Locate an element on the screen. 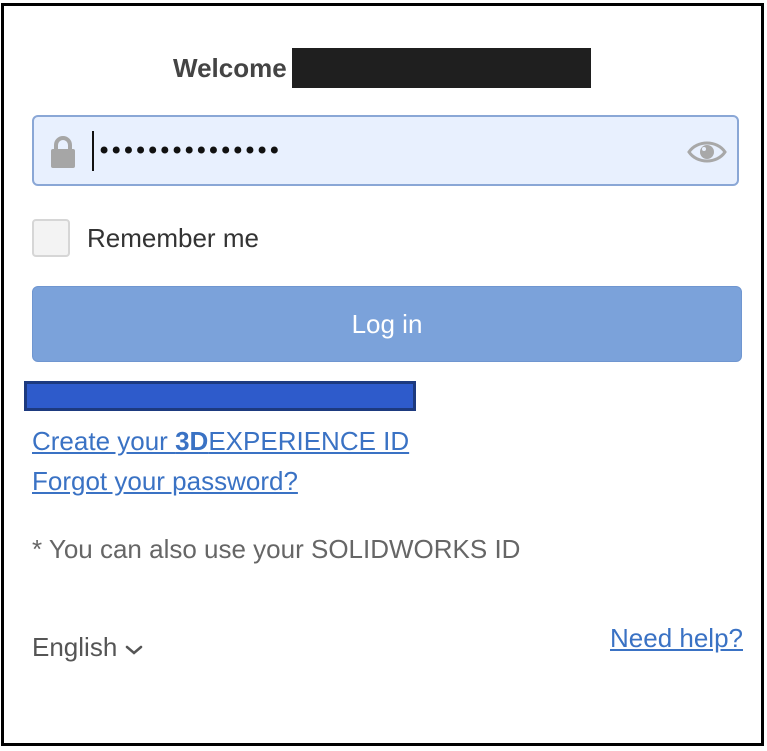 The height and width of the screenshot is (751, 767). username-redaction is located at coordinates (441, 68).